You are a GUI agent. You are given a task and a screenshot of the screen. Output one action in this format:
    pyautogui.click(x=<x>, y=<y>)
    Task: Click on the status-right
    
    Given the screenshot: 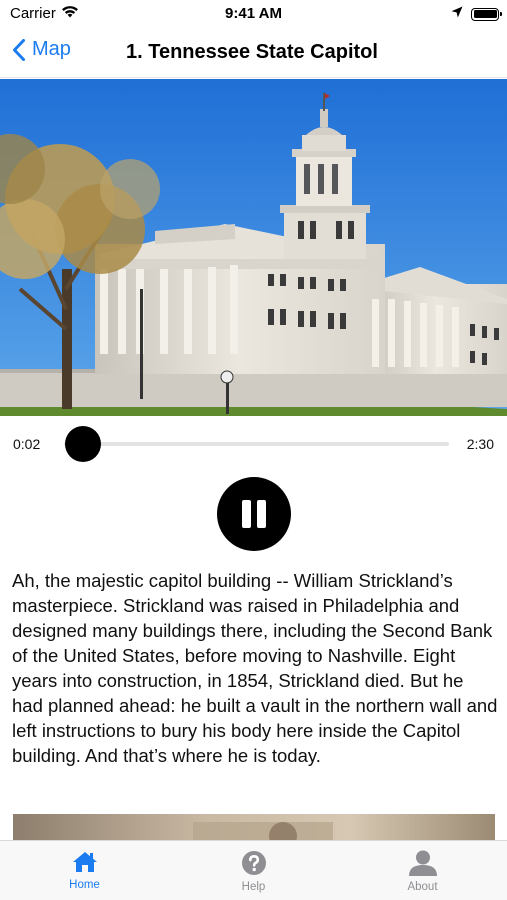 What is the action you would take?
    pyautogui.click(x=476, y=14)
    